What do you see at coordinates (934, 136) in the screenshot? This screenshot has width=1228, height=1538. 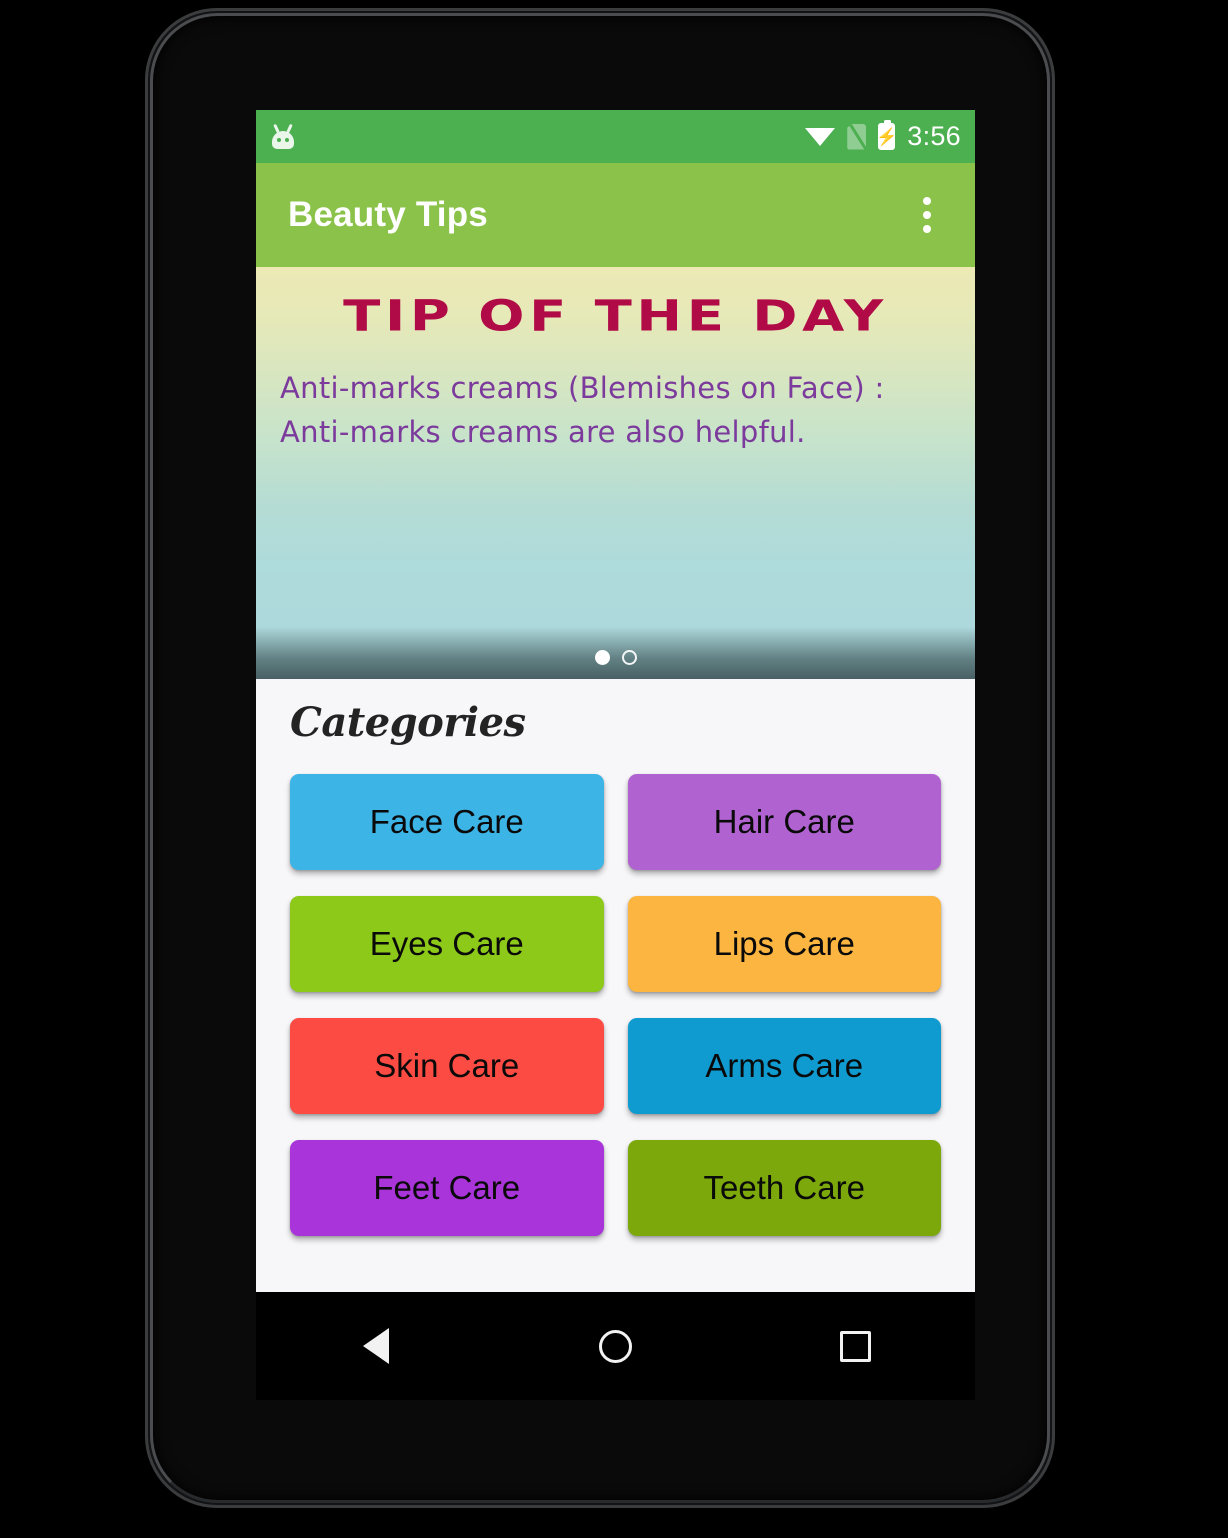 I see `status-bar-clock: 3:56` at bounding box center [934, 136].